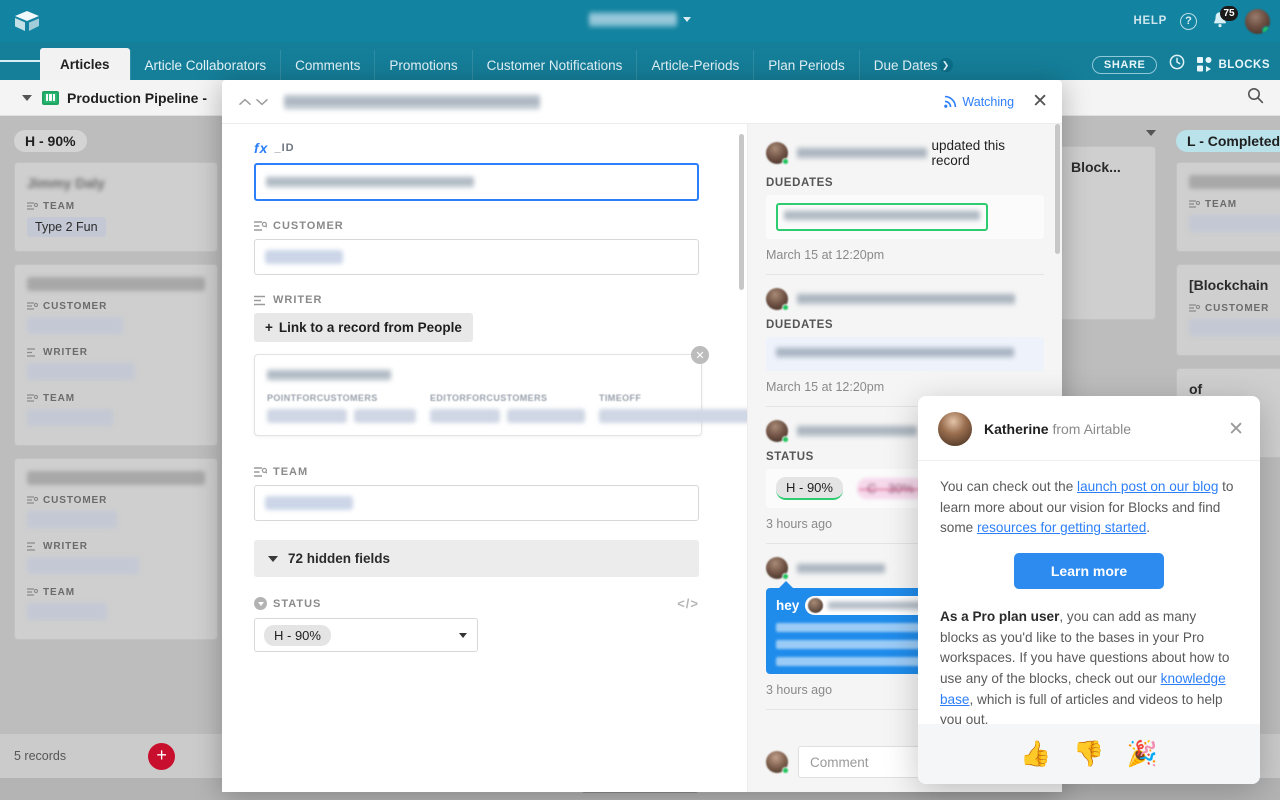  Describe the element at coordinates (488, 226) in the screenshot. I see `field-label-customer: CUSTOMER` at that location.